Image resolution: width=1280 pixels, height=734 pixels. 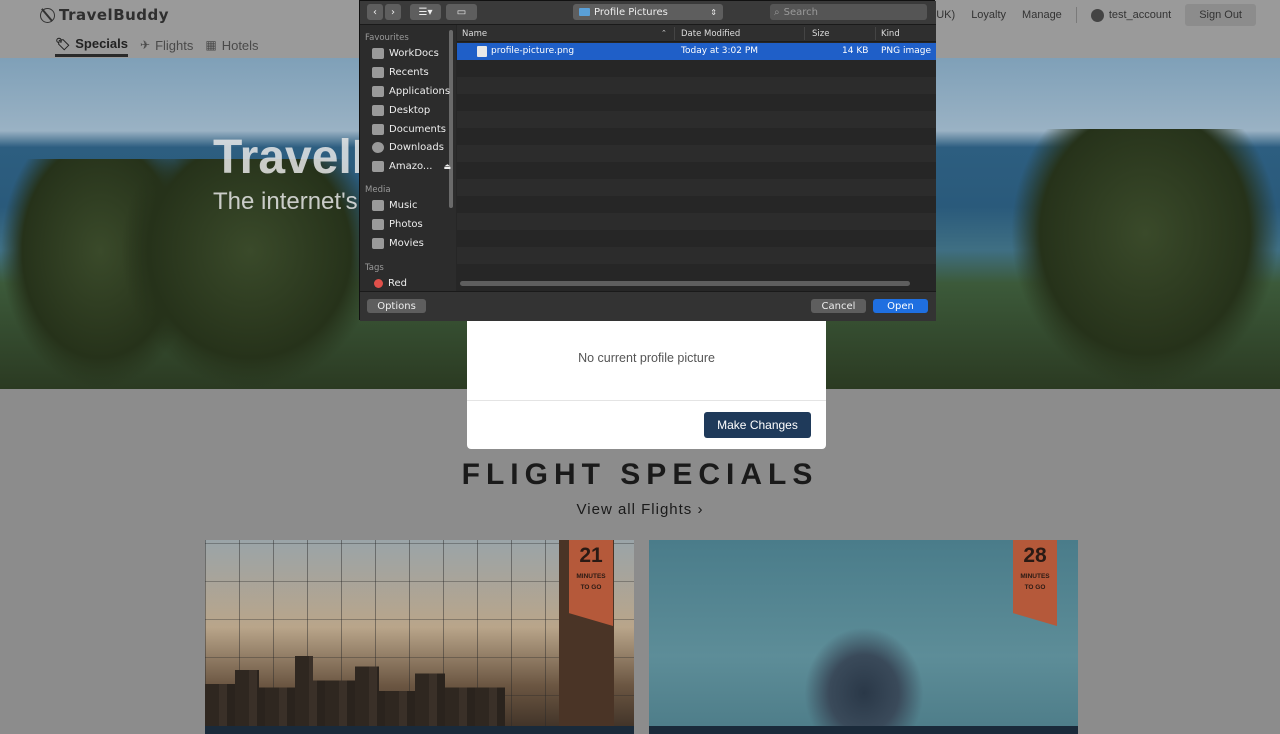 What do you see at coordinates (863, 637) in the screenshot?
I see `flight-special-card: 28 MINUTES TO GO` at bounding box center [863, 637].